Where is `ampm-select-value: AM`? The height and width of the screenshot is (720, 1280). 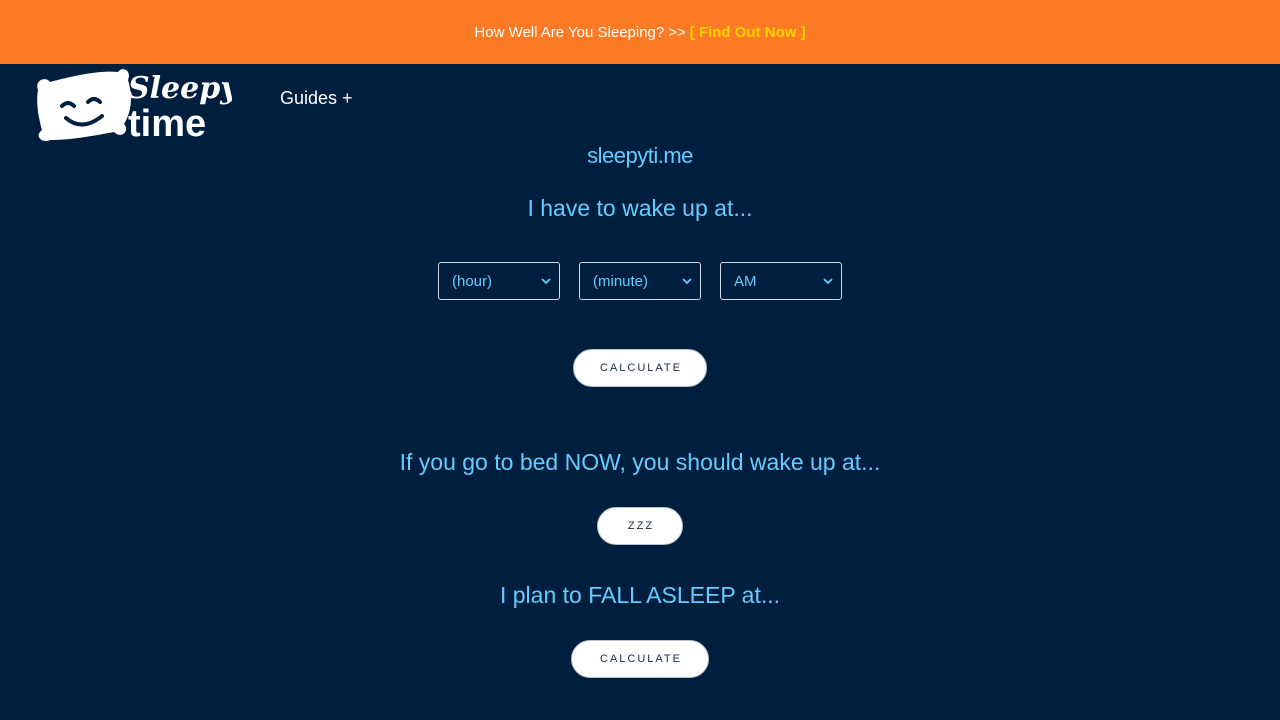
ampm-select-value: AM is located at coordinates (745, 281).